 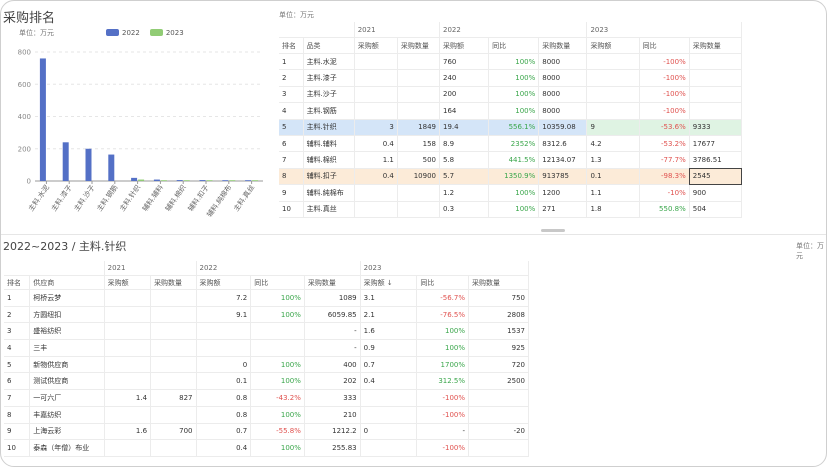 What do you see at coordinates (67, 365) in the screenshot?
I see `table-cell: 新物供应商` at bounding box center [67, 365].